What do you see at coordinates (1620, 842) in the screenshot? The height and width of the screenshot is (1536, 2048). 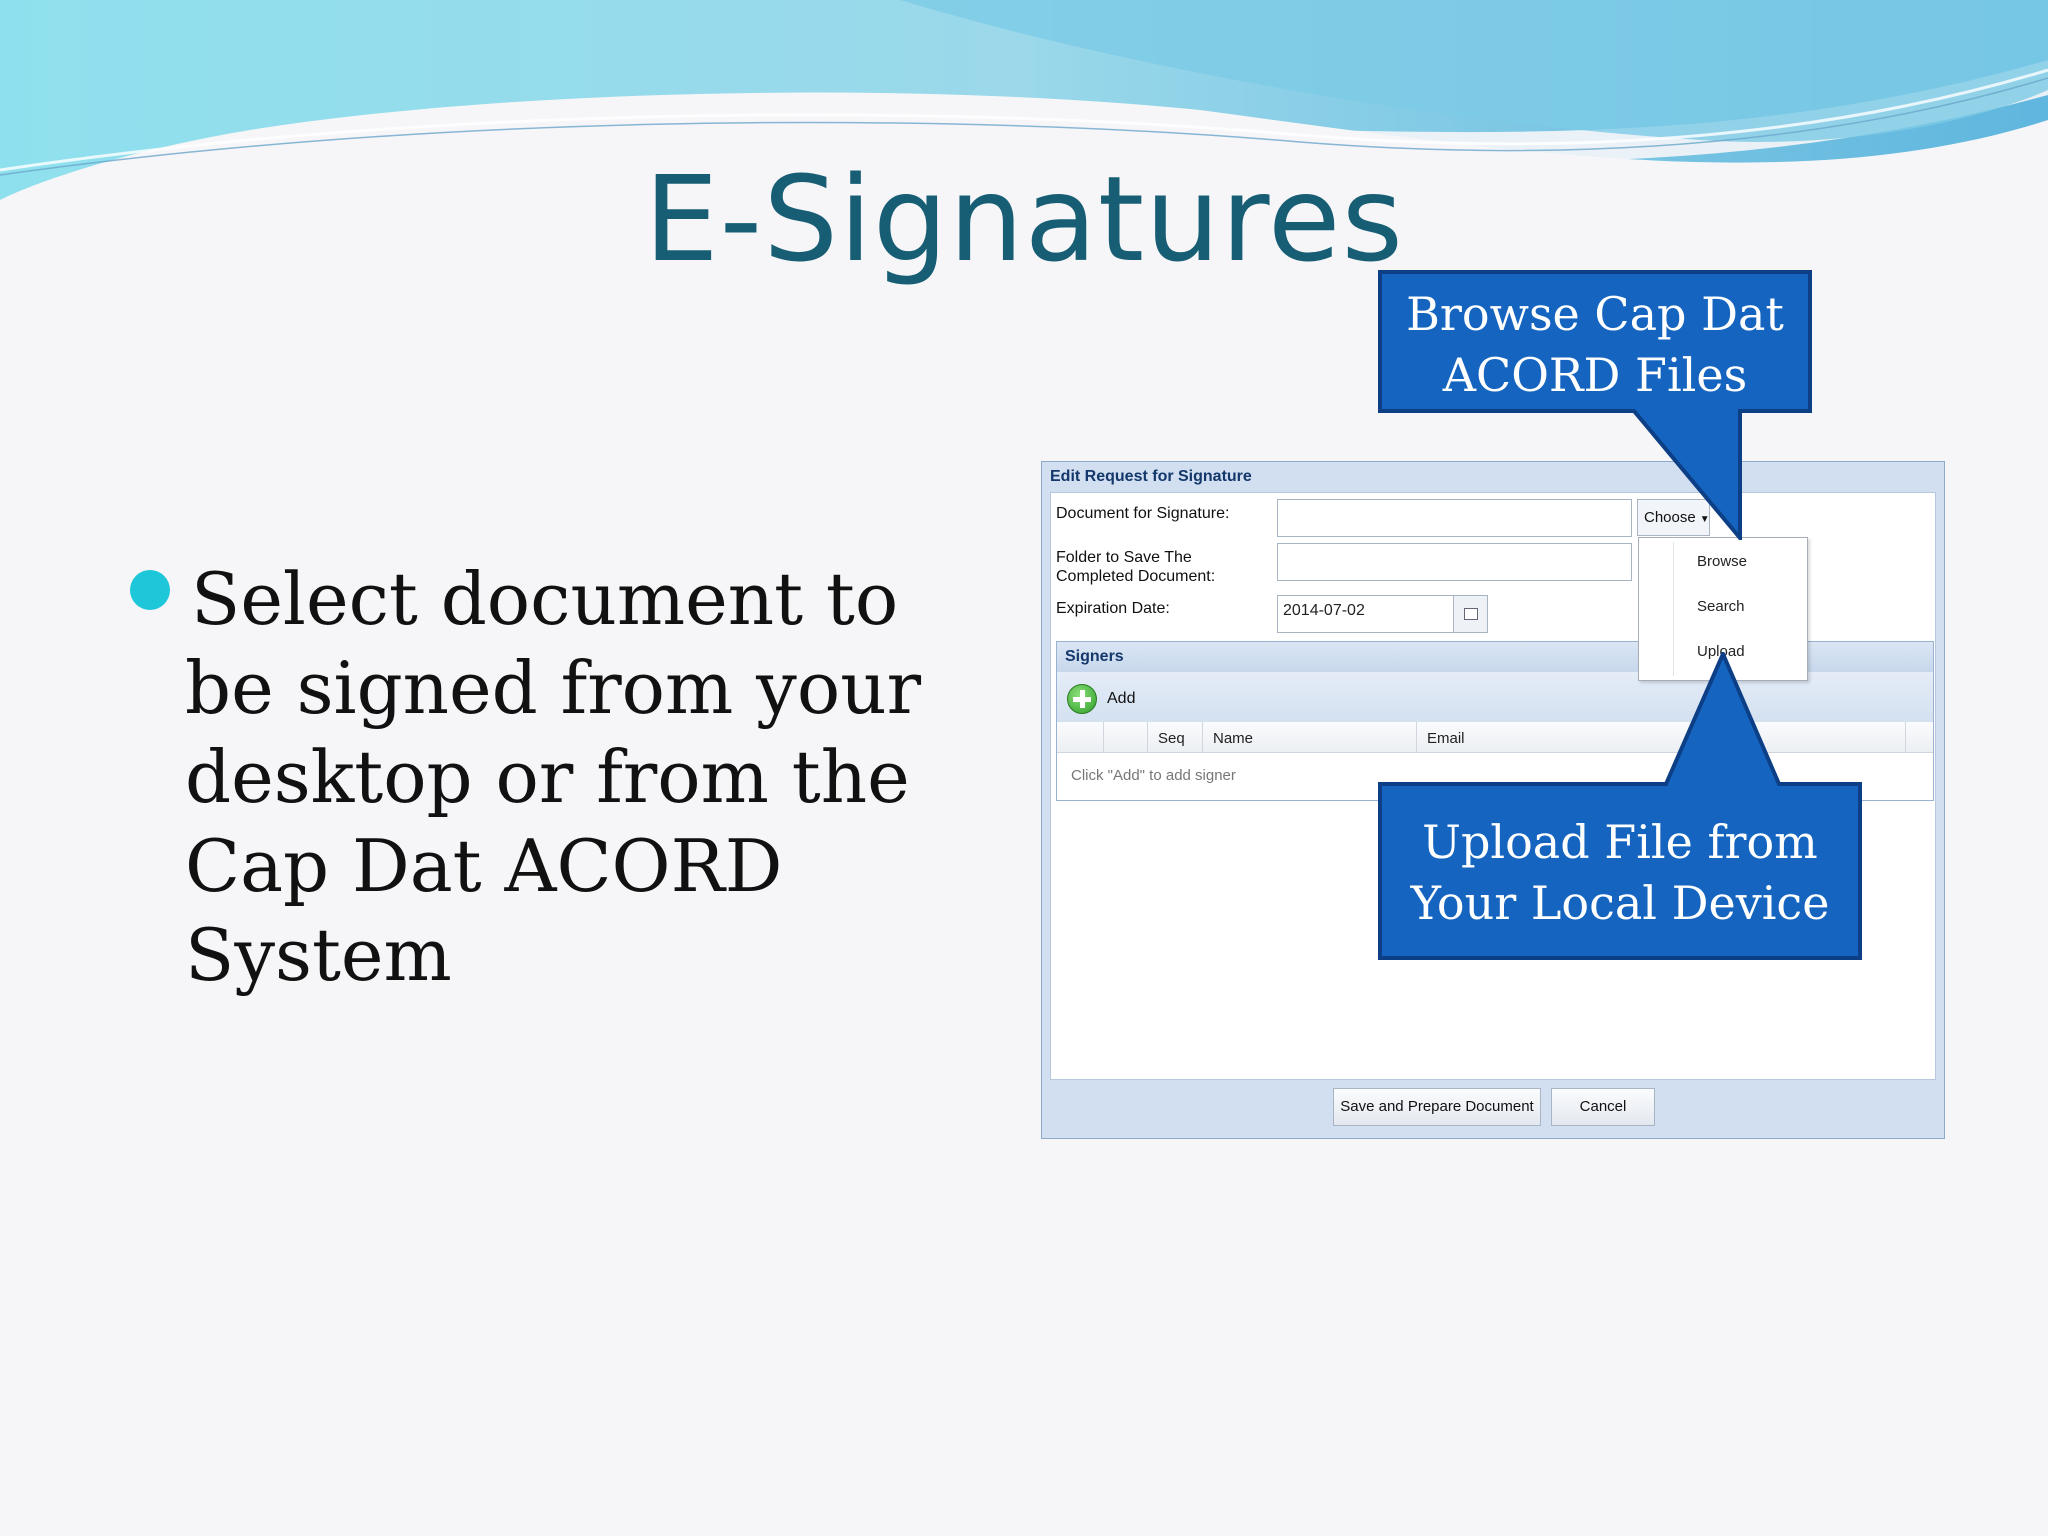 I see `upload-callout-line1: Upload File from` at bounding box center [1620, 842].